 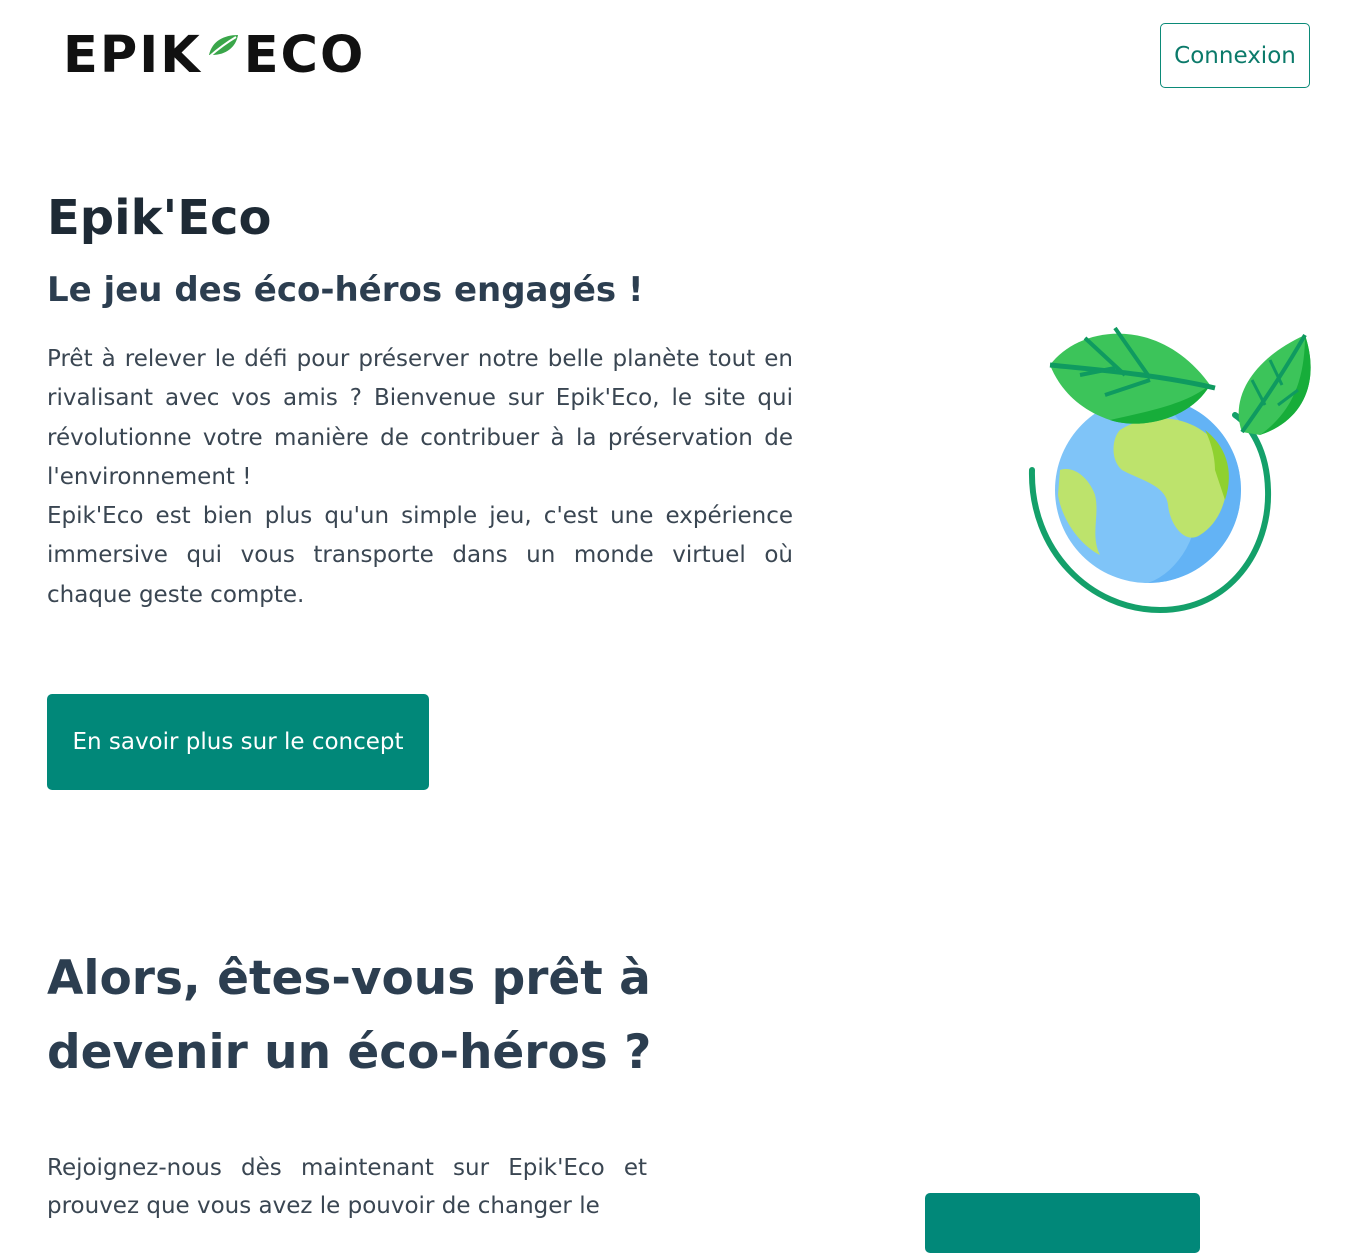 What do you see at coordinates (1062, 1223) in the screenshot?
I see `join-button` at bounding box center [1062, 1223].